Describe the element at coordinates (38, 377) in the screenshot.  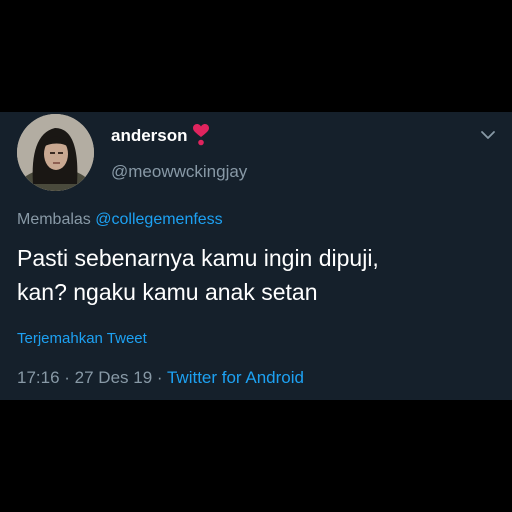
I see `tweet-time: 17:16` at that location.